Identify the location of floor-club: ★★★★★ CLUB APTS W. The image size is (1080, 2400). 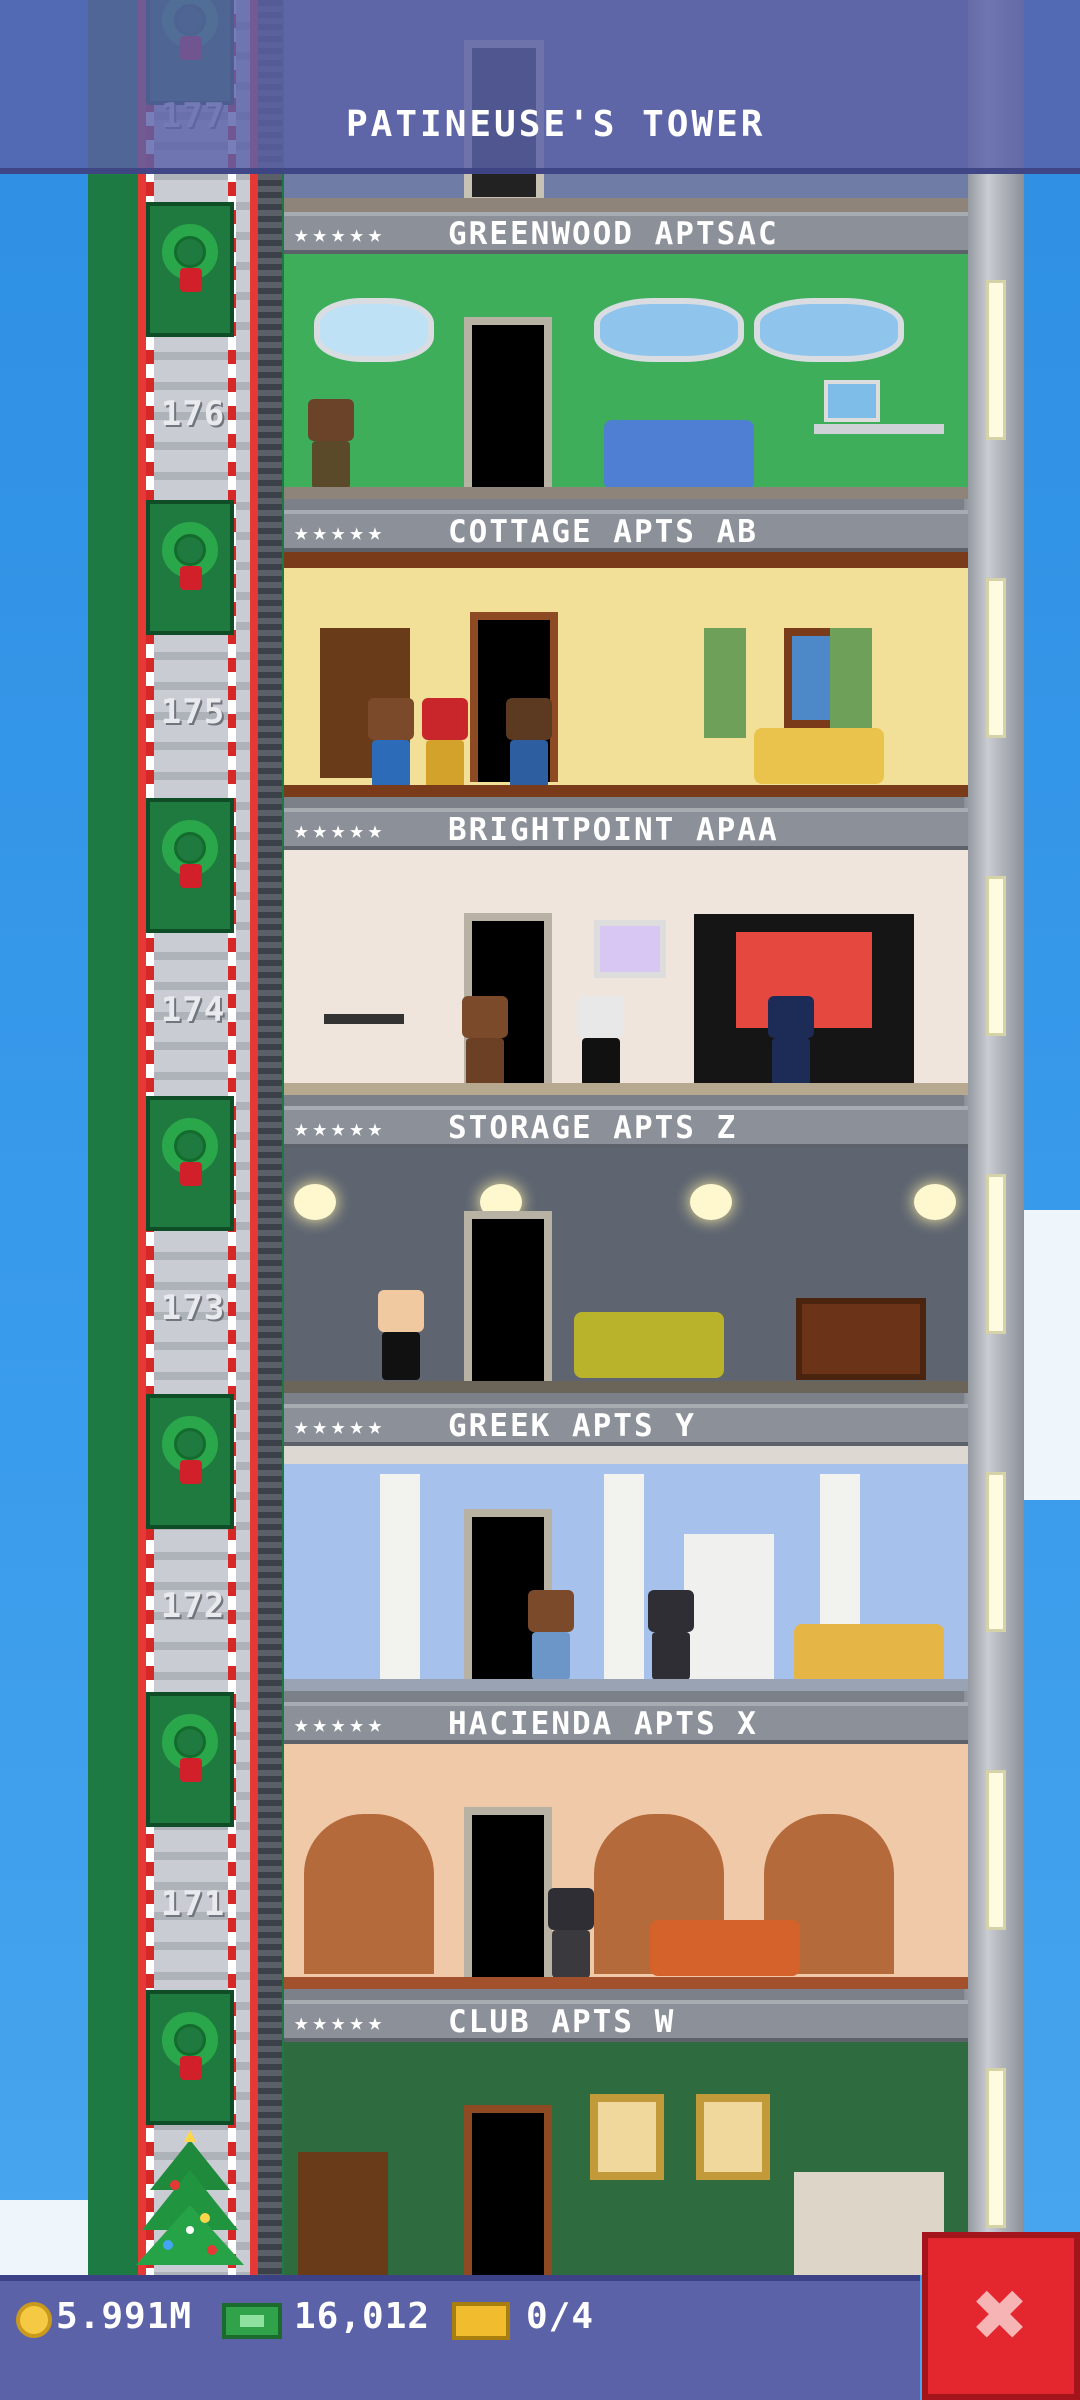
(626, 2137).